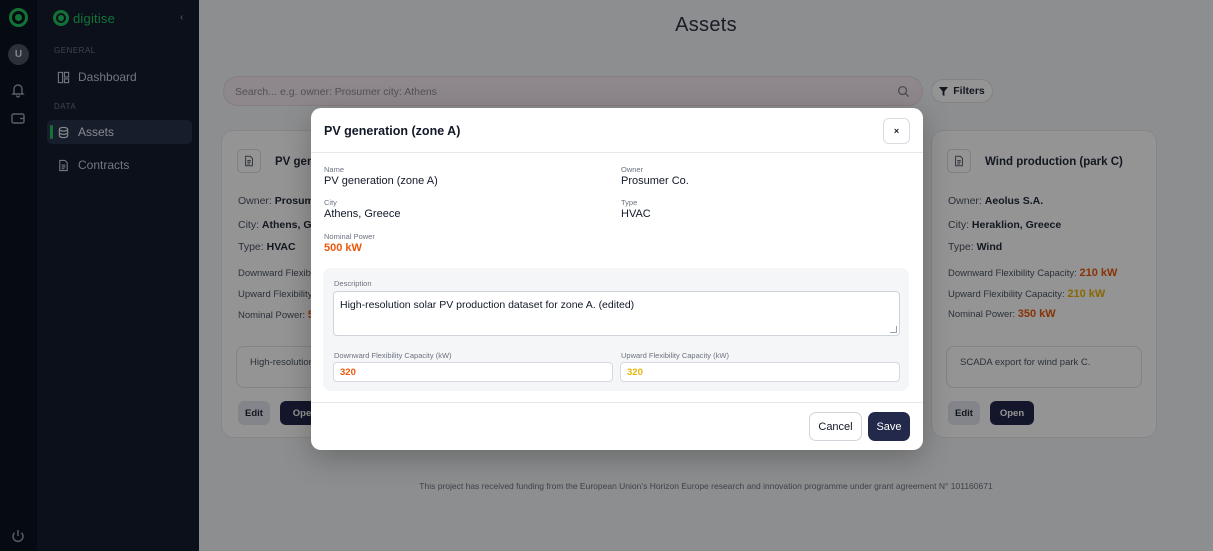 The image size is (1213, 551). Describe the element at coordinates (353, 283) in the screenshot. I see `description-label: Description` at that location.